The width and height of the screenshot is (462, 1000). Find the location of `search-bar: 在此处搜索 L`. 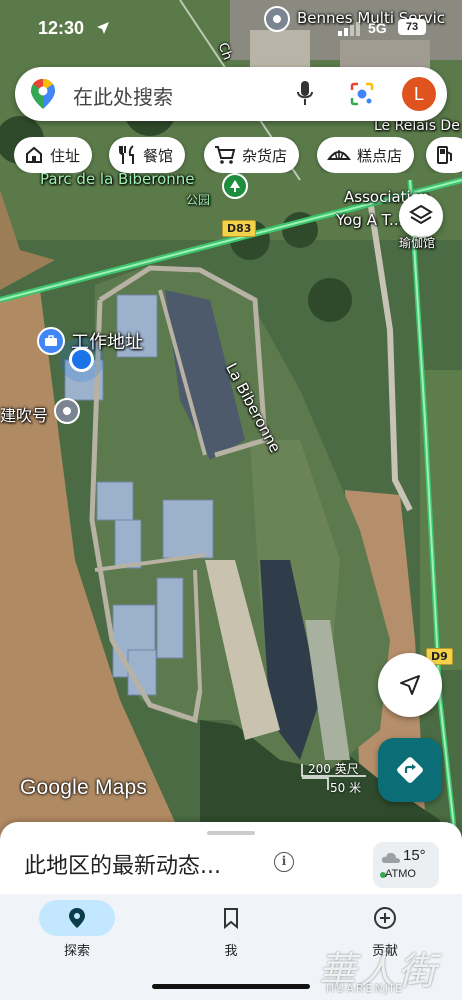

search-bar: 在此处搜索 L is located at coordinates (231, 94).